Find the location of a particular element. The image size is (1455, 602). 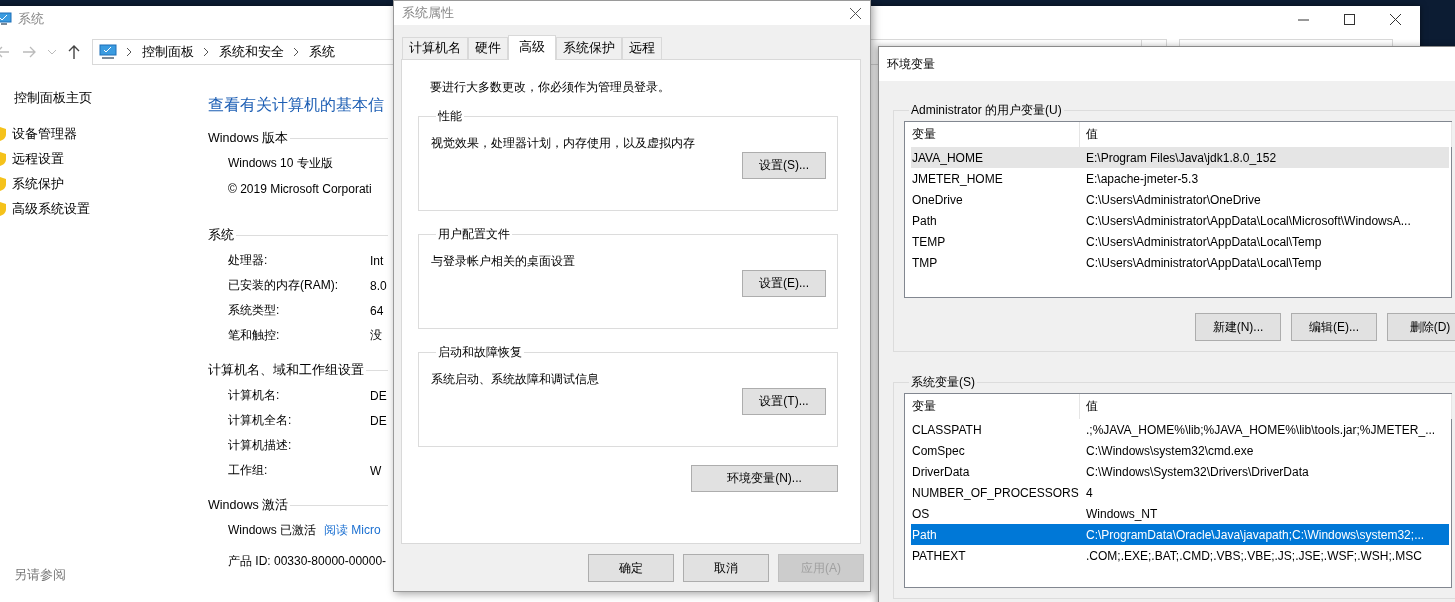

variable-value: Windows_NT is located at coordinates (1122, 513).